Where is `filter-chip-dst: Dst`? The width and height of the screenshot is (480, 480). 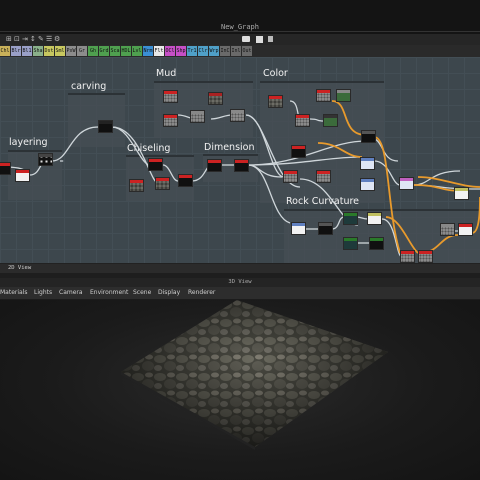 filter-chip-dst: Dst is located at coordinates (49, 51).